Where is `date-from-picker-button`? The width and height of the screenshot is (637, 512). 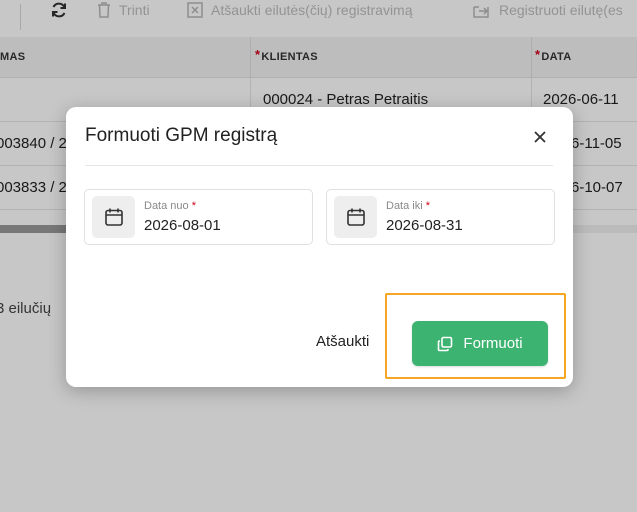 date-from-picker-button is located at coordinates (113, 217).